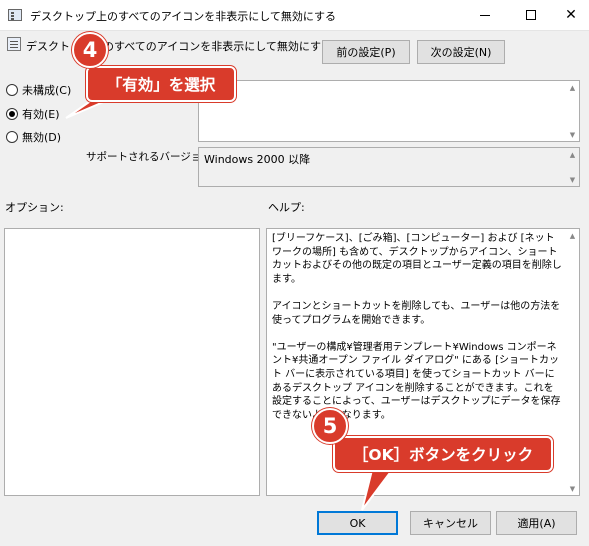  I want to click on radio-not-configured: 未構成(C), so click(38, 90).